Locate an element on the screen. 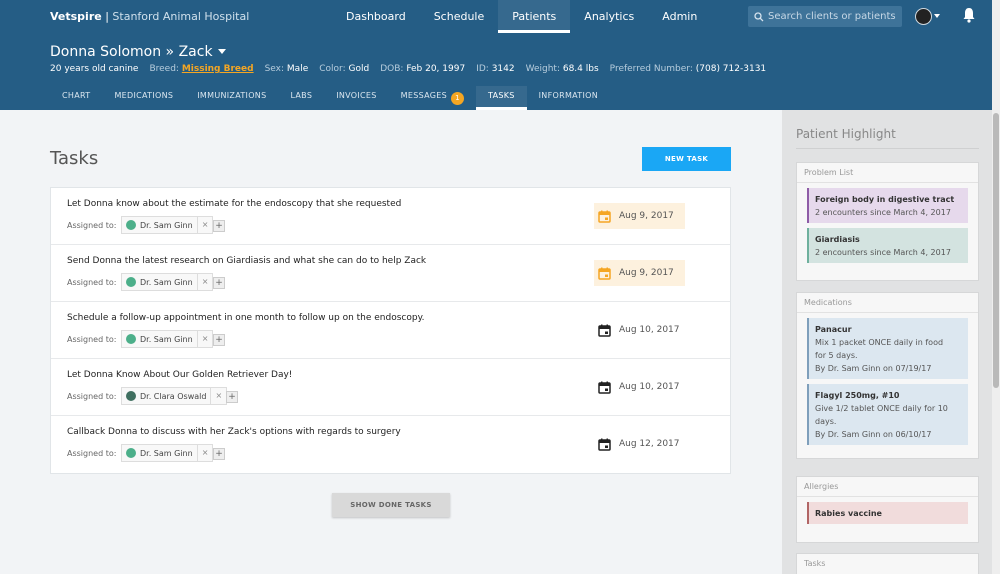 The height and width of the screenshot is (574, 1000). search-box is located at coordinates (825, 16).